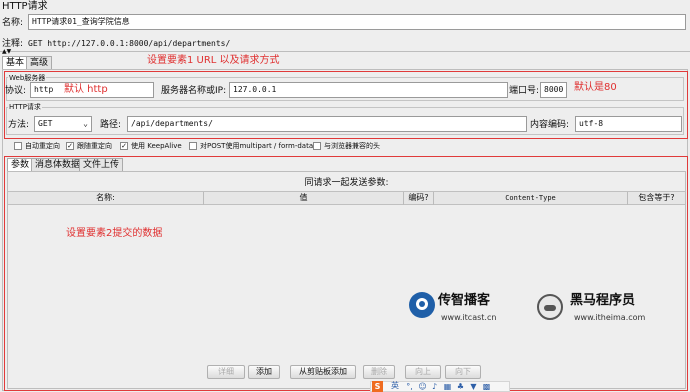 This screenshot has height=392, width=690. Describe the element at coordinates (603, 300) in the screenshot. I see `itheima-logo-text: 黑马程序员` at that location.